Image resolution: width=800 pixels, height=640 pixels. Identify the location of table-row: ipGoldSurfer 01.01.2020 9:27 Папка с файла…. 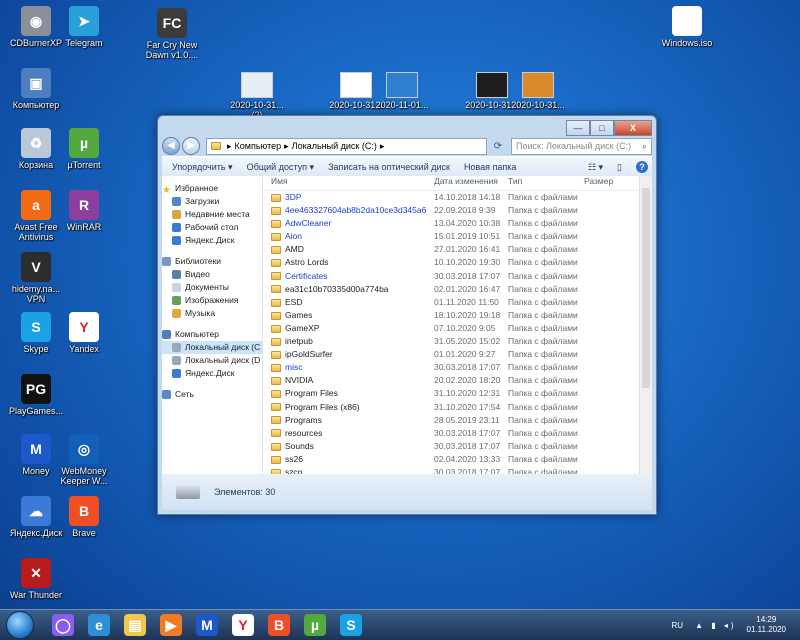
(457, 354).